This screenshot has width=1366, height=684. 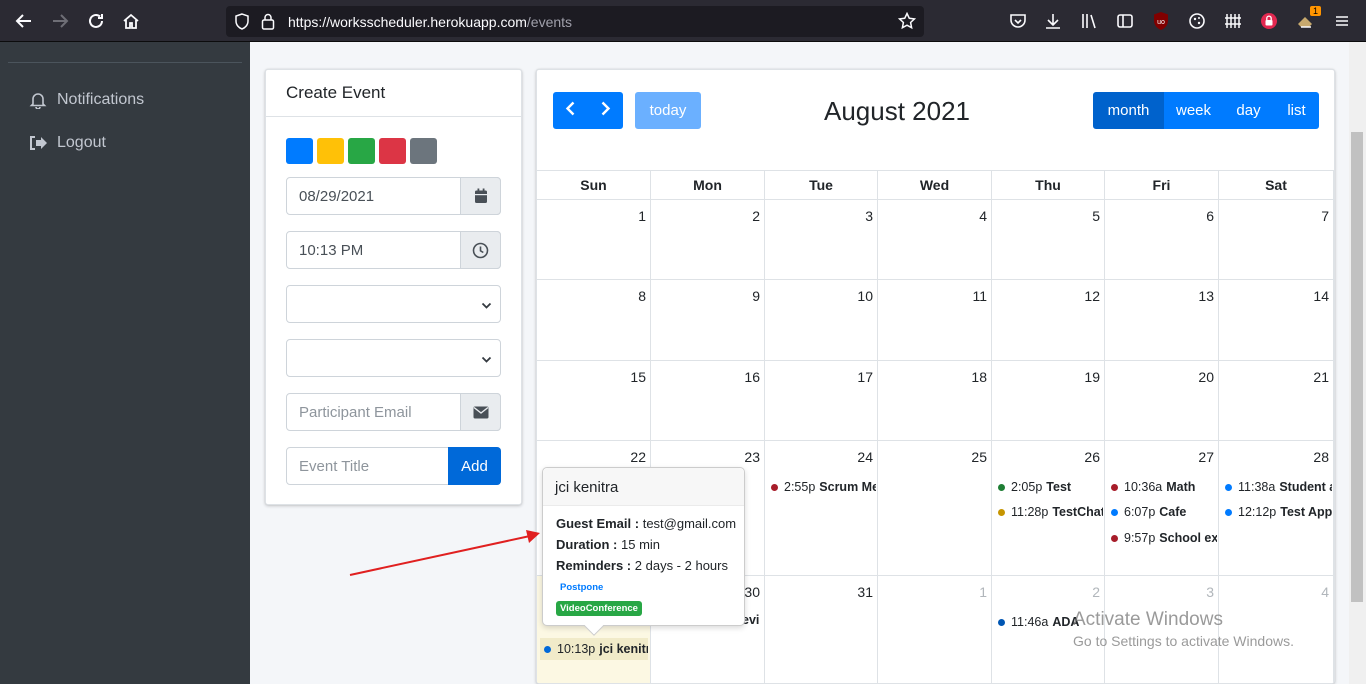 I want to click on day-number: 14, so click(x=1321, y=296).